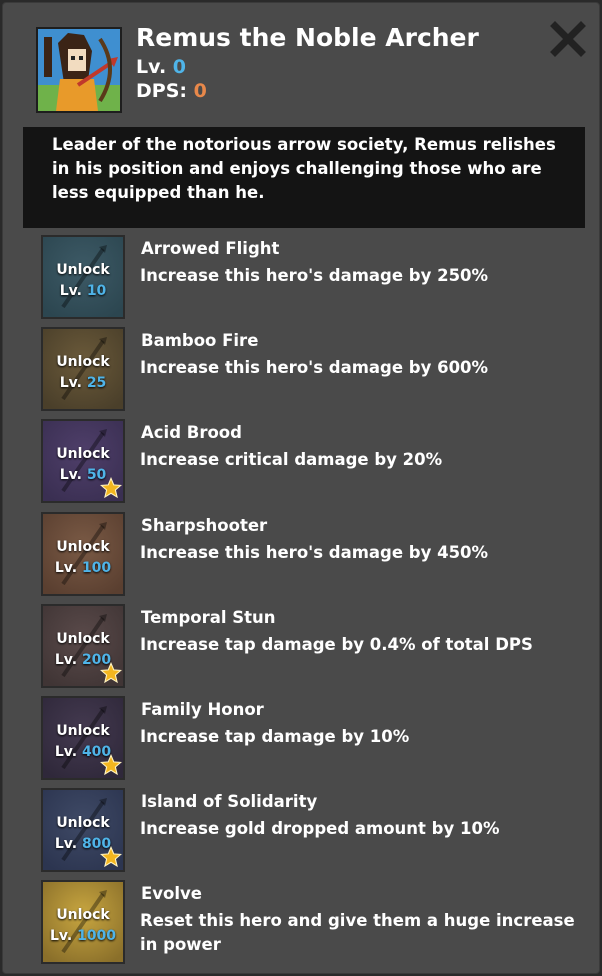 The height and width of the screenshot is (976, 602). I want to click on unlock-level-value: 1000, so click(97, 936).